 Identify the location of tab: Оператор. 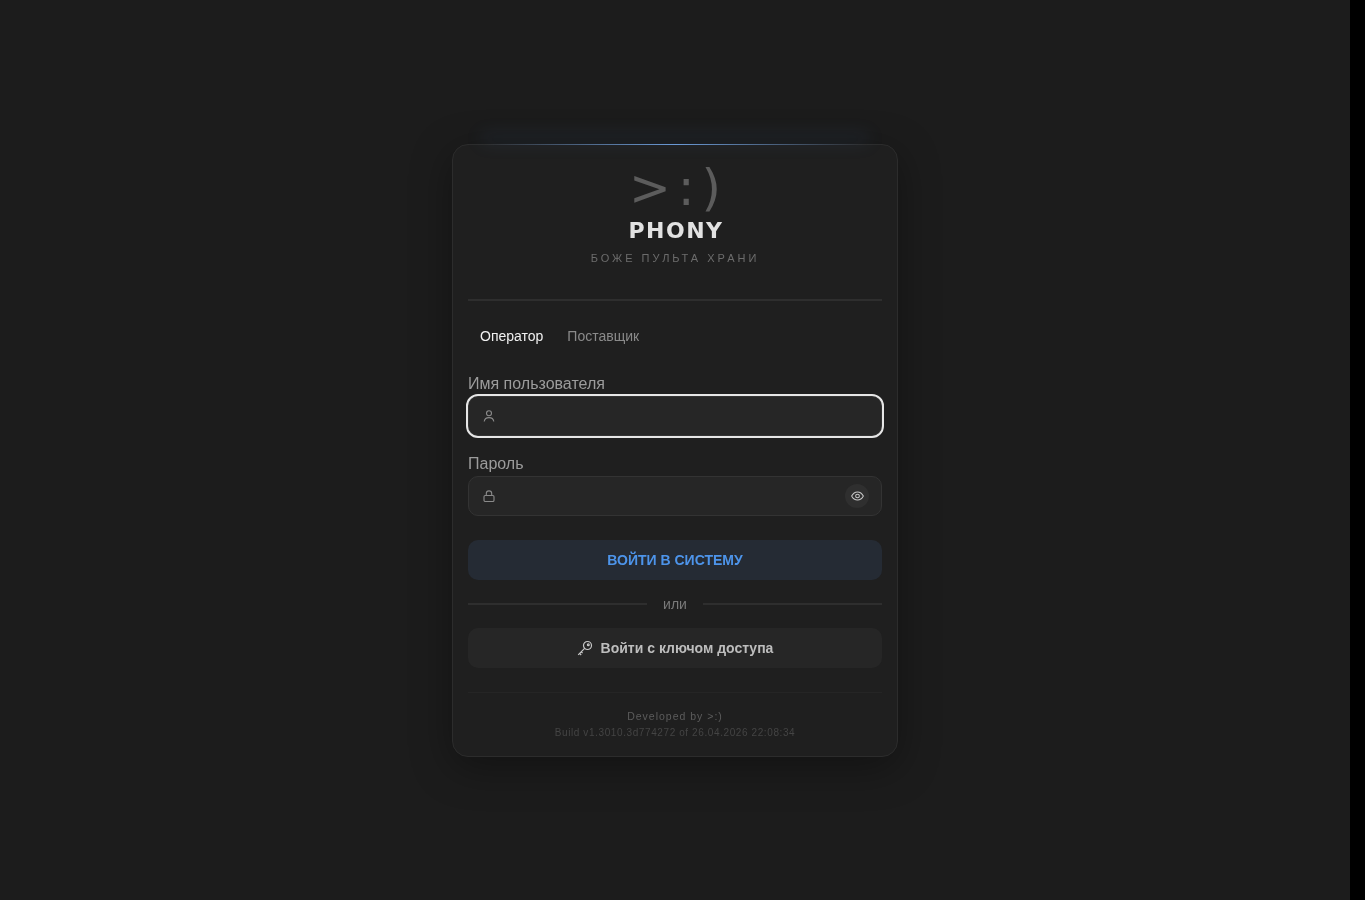
(512, 335).